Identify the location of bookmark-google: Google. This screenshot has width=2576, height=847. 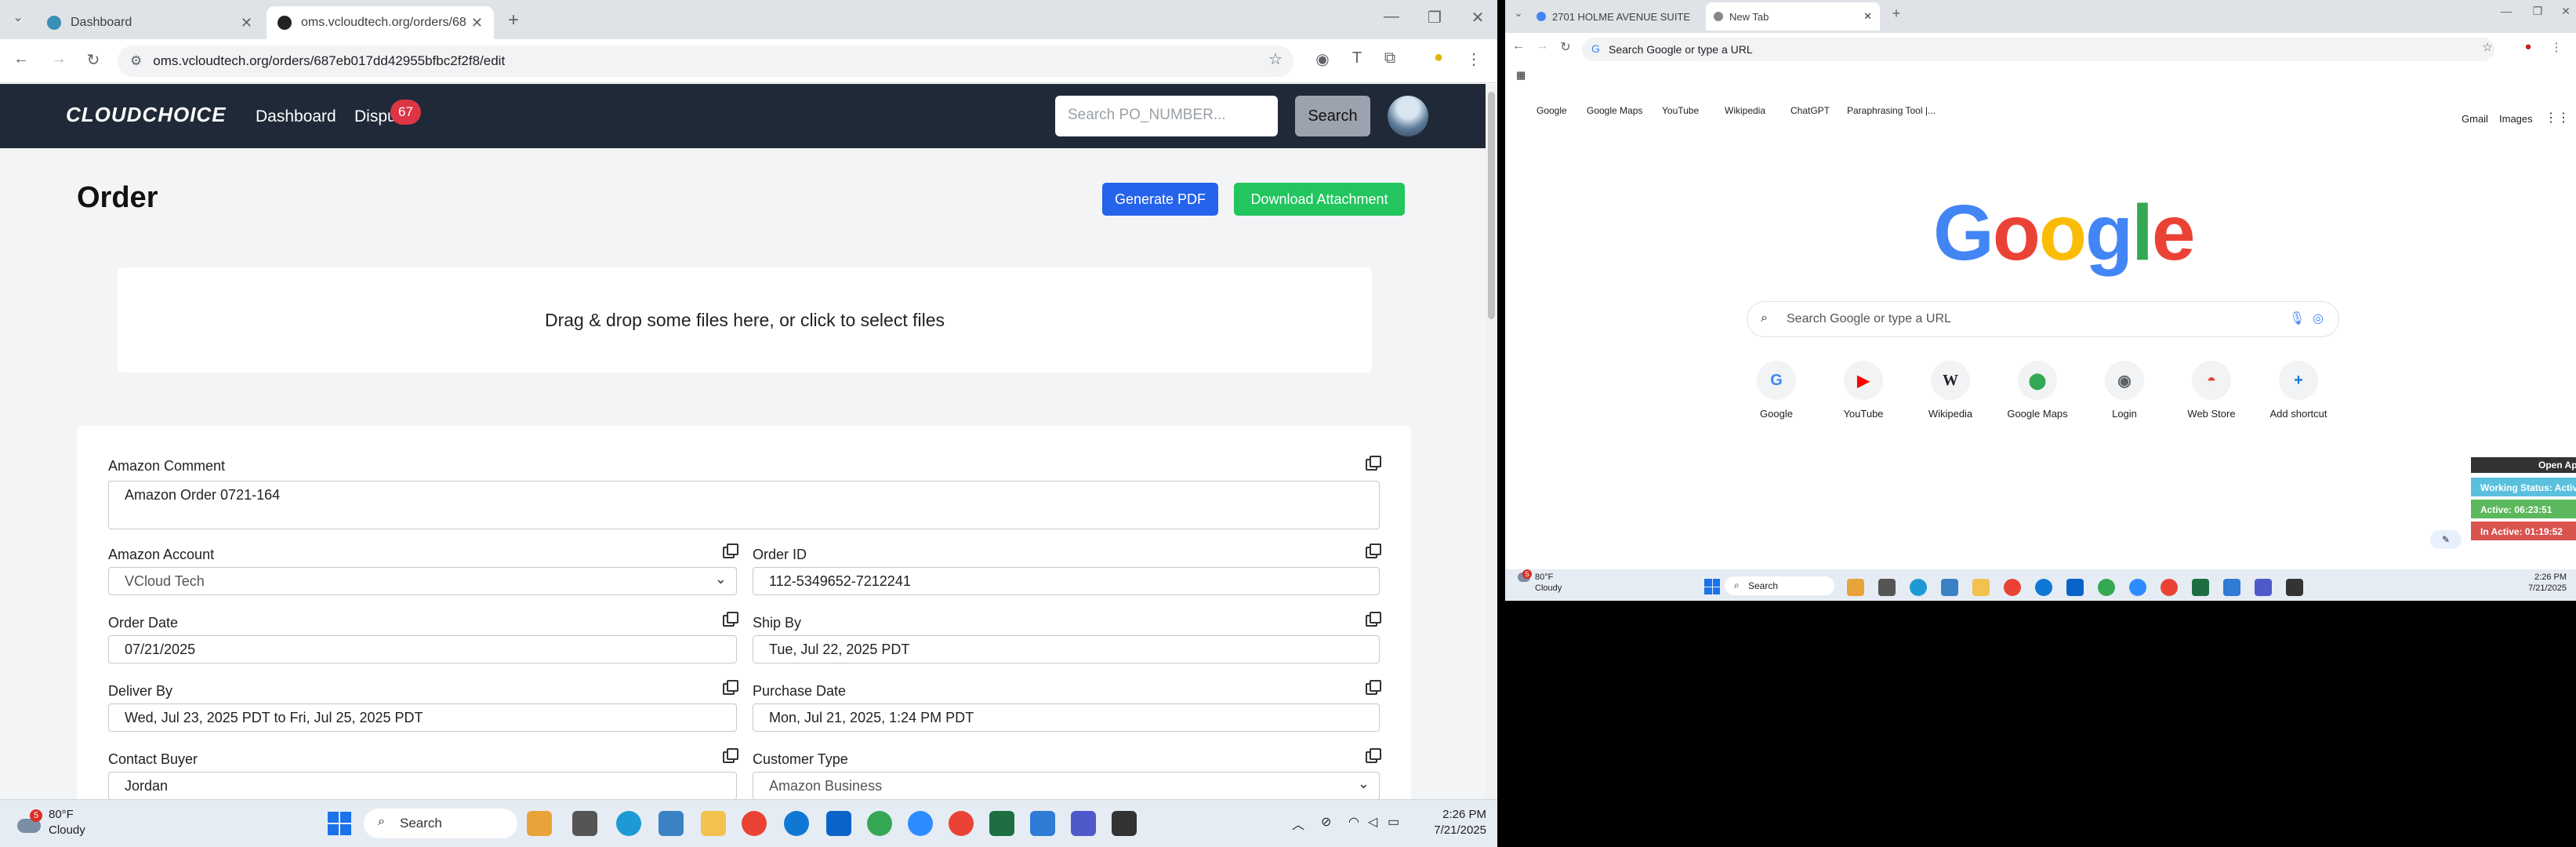
(1552, 110).